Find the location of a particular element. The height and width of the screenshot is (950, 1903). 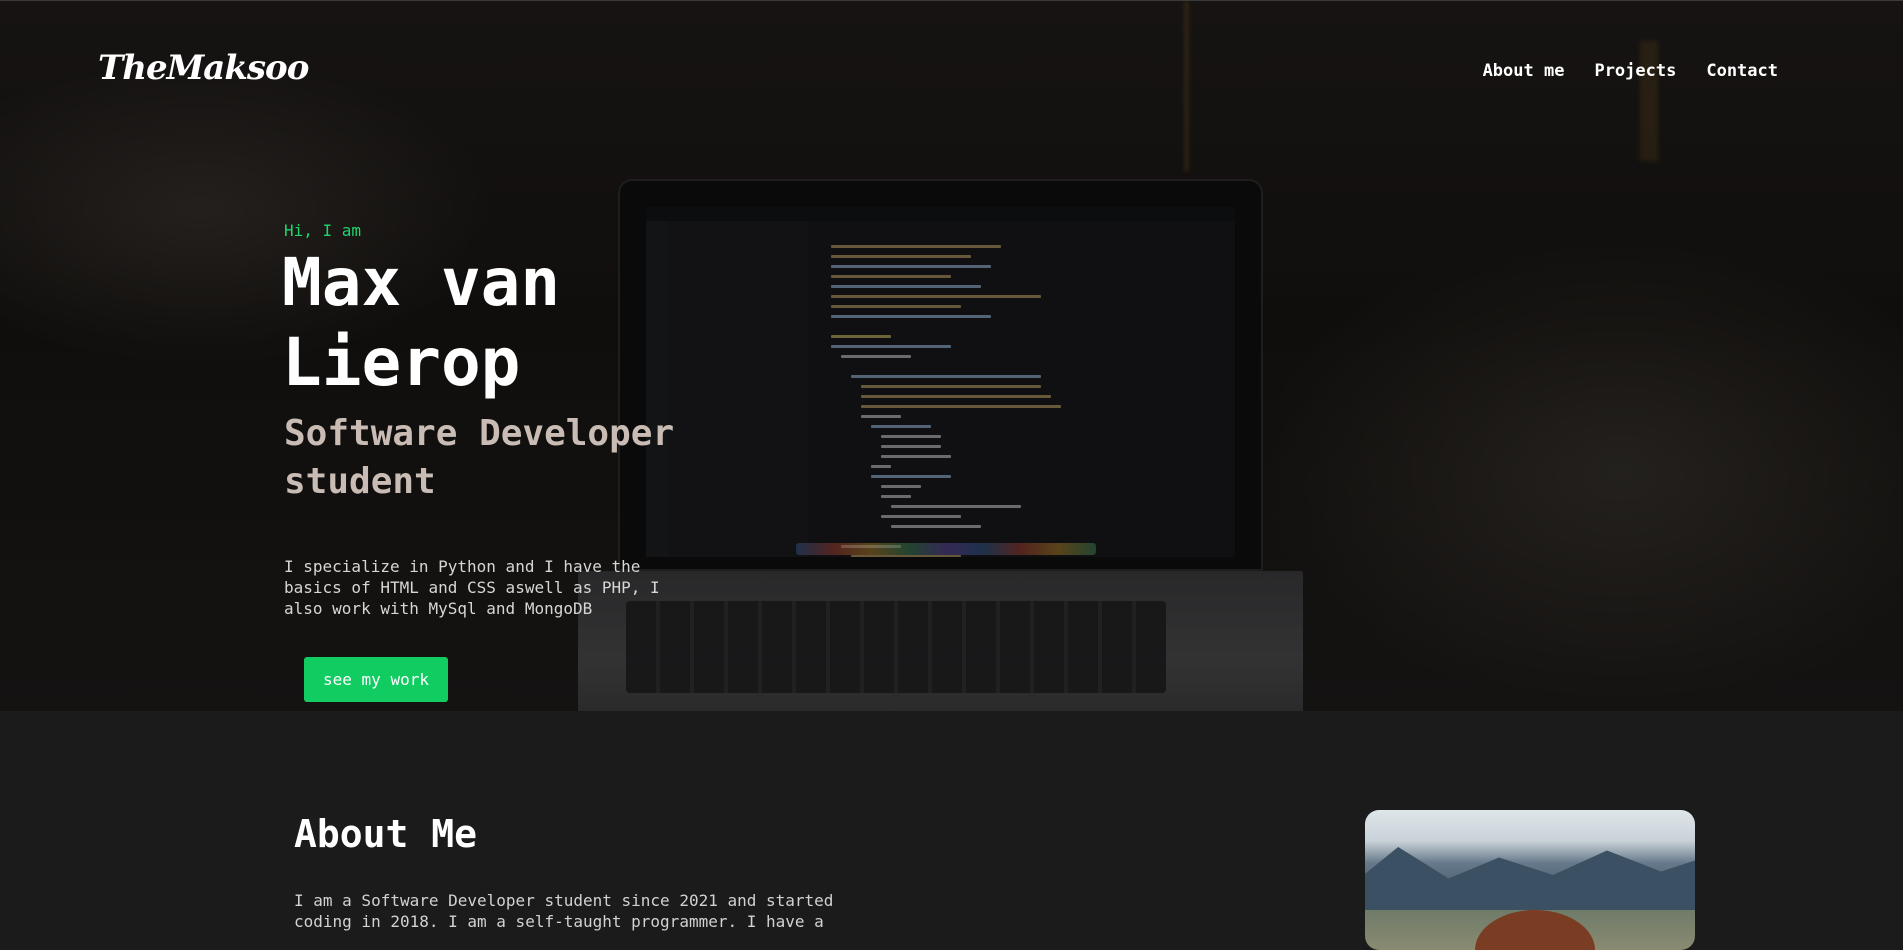

about-profile-photo is located at coordinates (1530, 880).